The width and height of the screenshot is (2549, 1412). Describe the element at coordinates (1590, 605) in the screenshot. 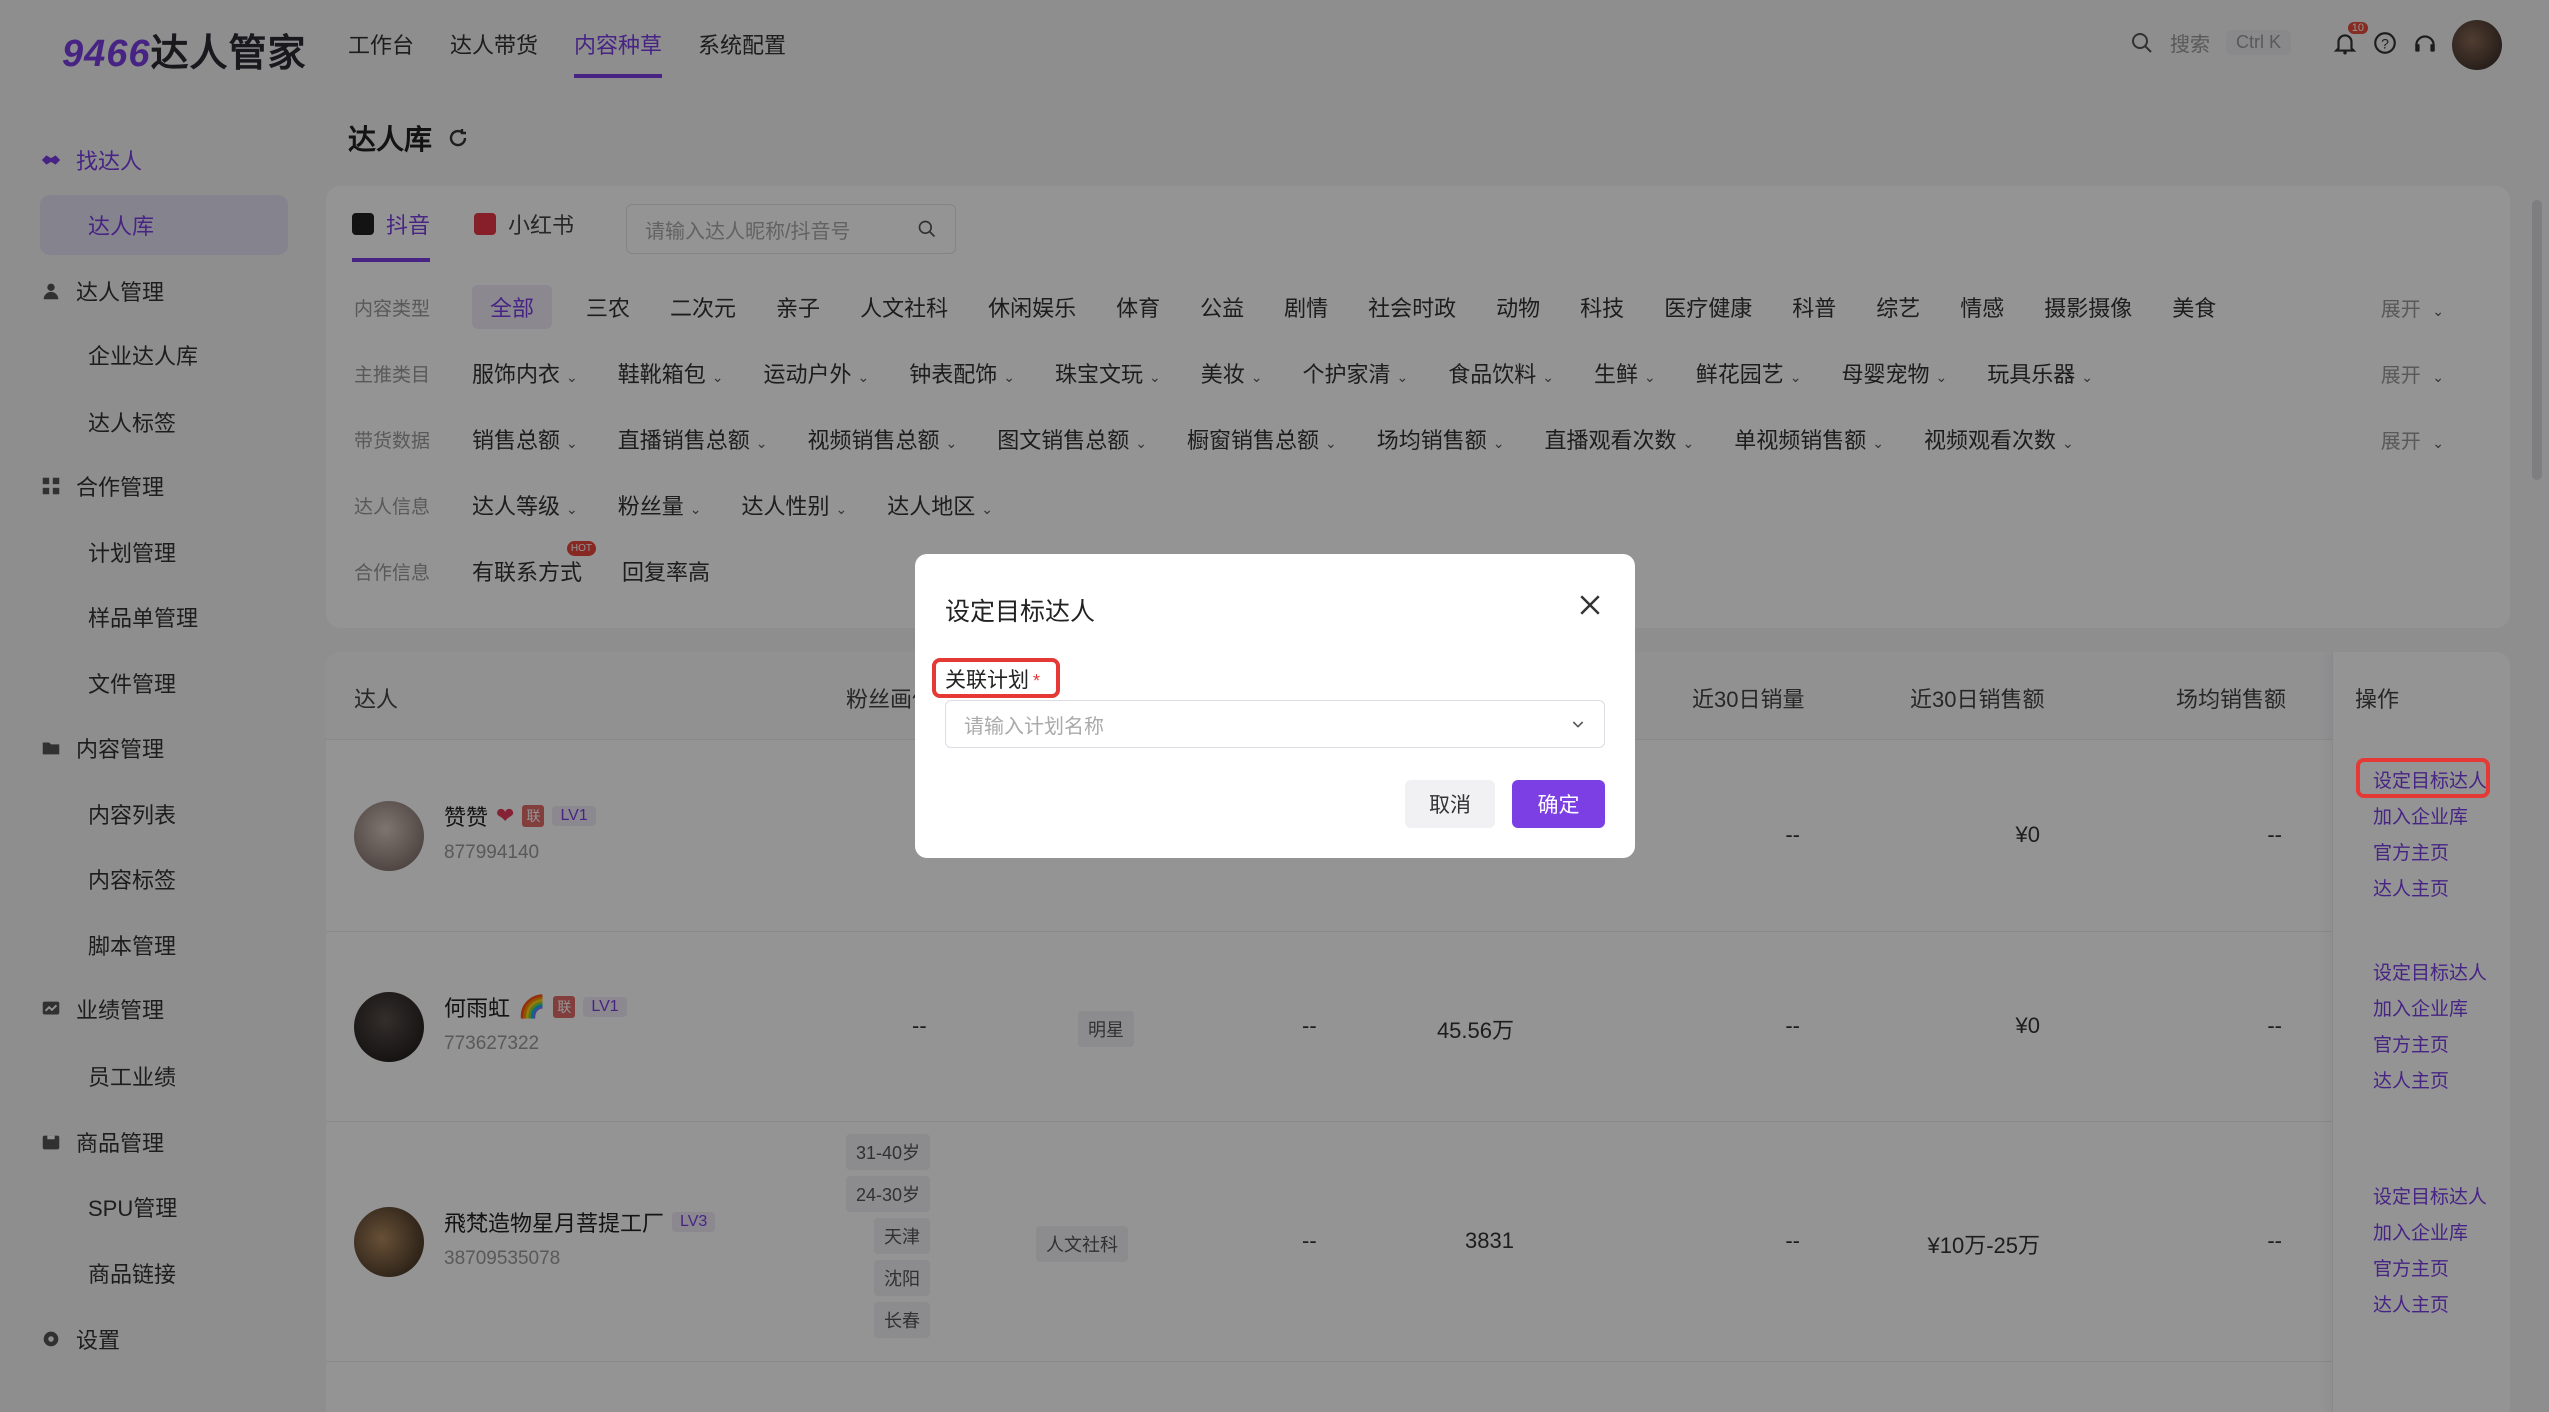

I see `close-icon` at that location.